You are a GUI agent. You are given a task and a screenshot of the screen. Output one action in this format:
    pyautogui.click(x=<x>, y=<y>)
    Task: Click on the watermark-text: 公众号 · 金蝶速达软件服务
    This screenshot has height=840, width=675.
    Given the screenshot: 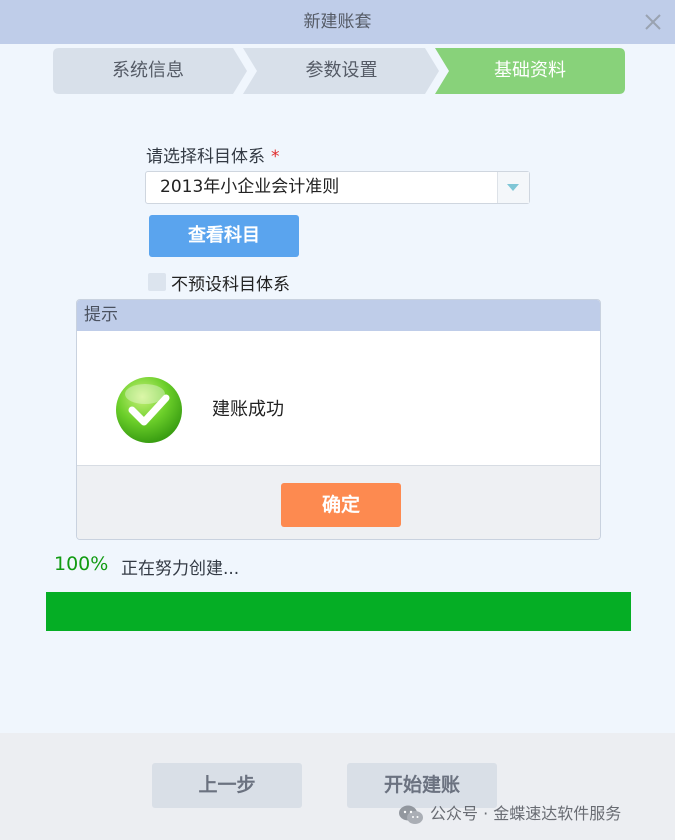 What is the action you would take?
    pyautogui.click(x=526, y=813)
    